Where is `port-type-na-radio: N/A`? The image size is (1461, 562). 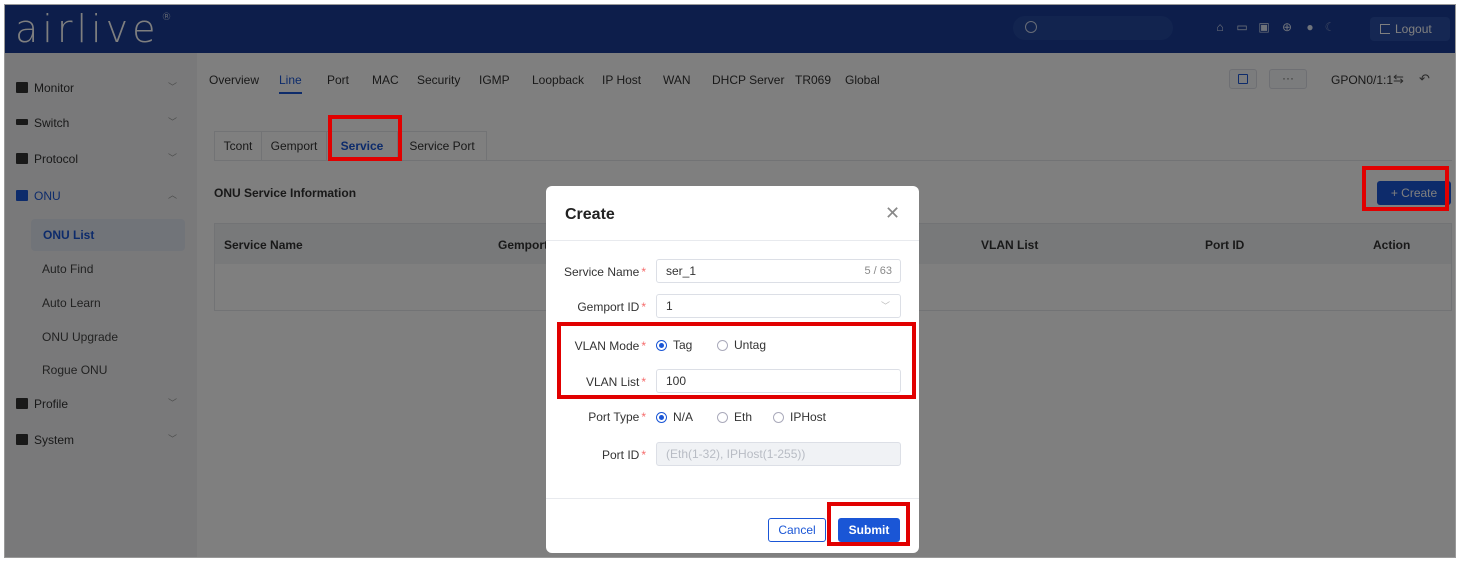
port-type-na-radio: N/A is located at coordinates (674, 417).